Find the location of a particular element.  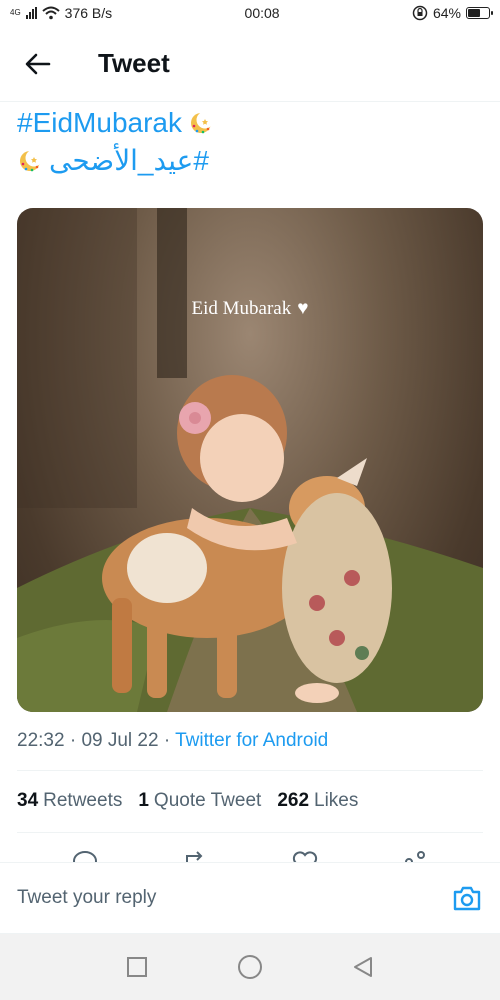

tweet-stats: 34 Retweets 1 Quote Tweet 262 Likes is located at coordinates (187, 801).